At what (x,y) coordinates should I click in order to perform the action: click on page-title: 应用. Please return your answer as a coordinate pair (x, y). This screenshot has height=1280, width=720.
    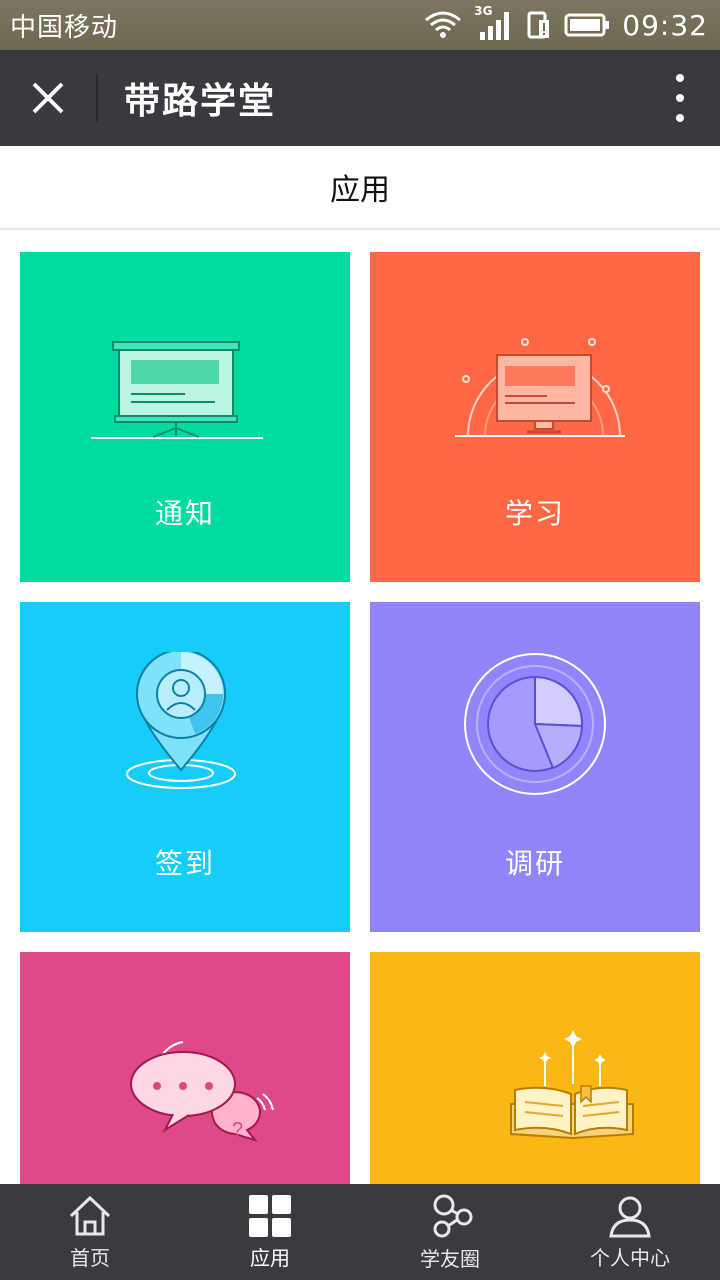
    Looking at the image, I should click on (360, 190).